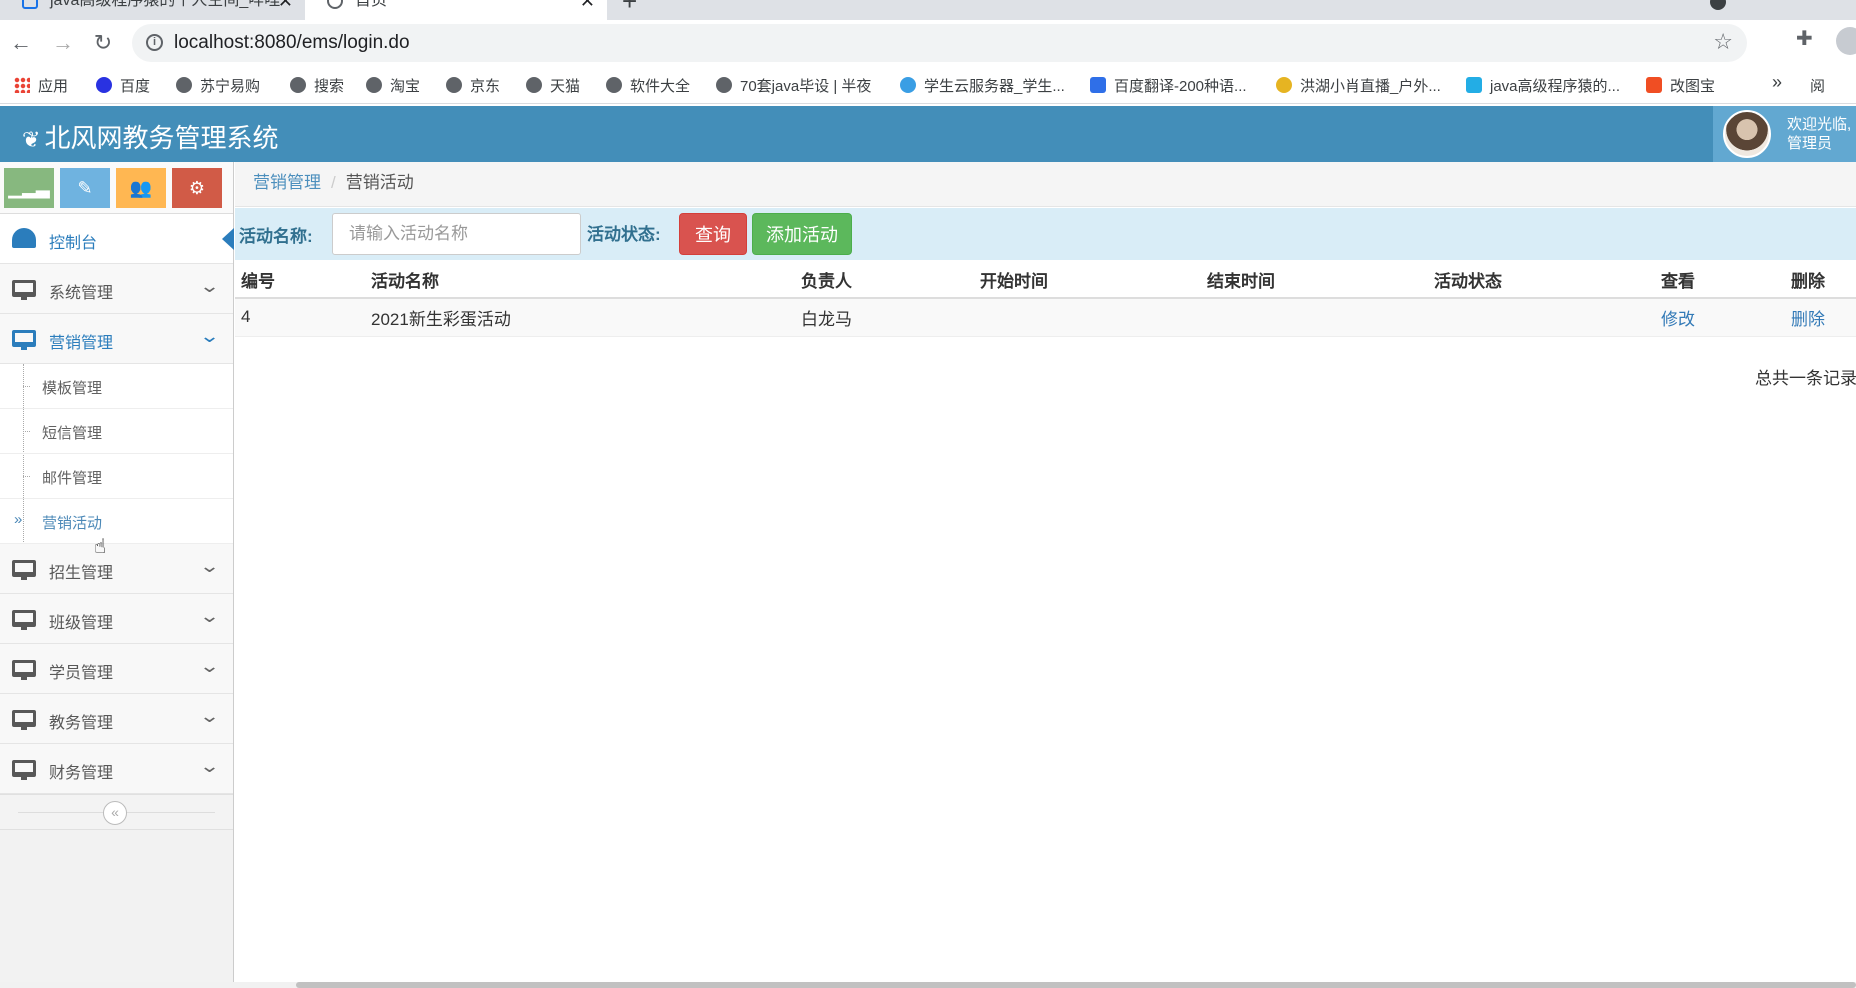 This screenshot has height=988, width=1856. What do you see at coordinates (456, 10) in the screenshot?
I see `browser-tab-home: 首页 ✕` at bounding box center [456, 10].